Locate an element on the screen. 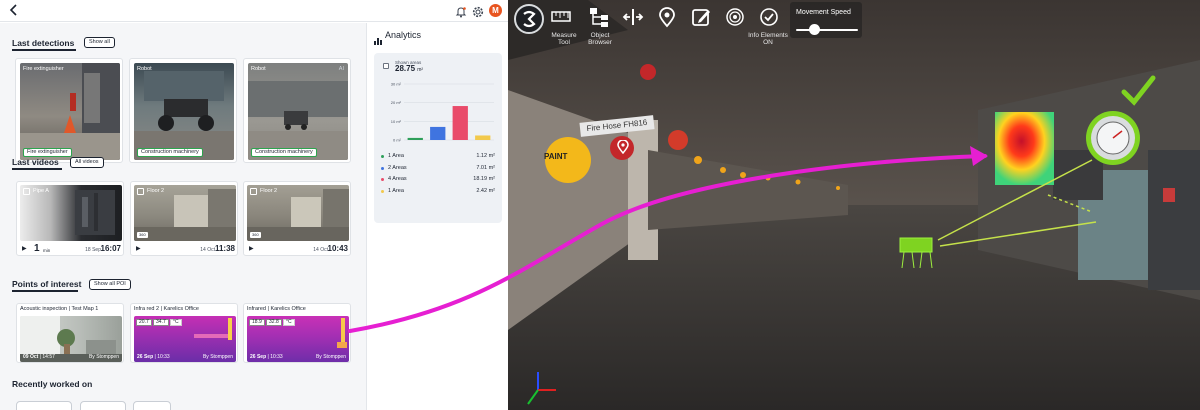 The image size is (1200, 410). detection-card: Robot Construction machinery is located at coordinates (183, 110).